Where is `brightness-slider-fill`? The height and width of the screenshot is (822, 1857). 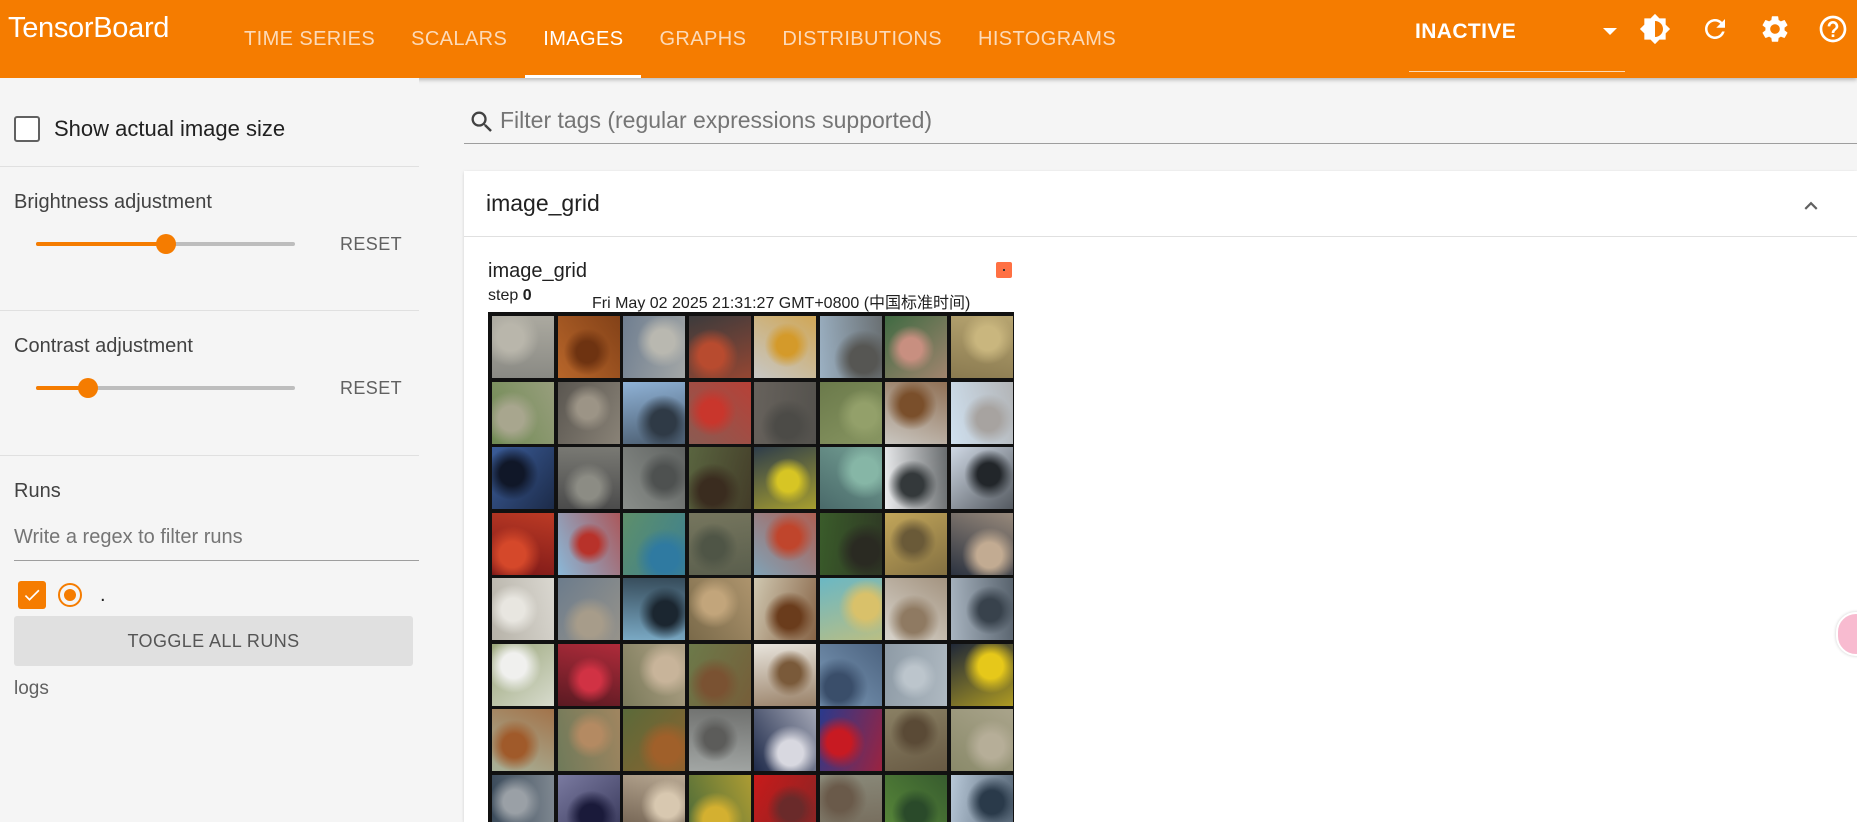 brightness-slider-fill is located at coordinates (101, 244).